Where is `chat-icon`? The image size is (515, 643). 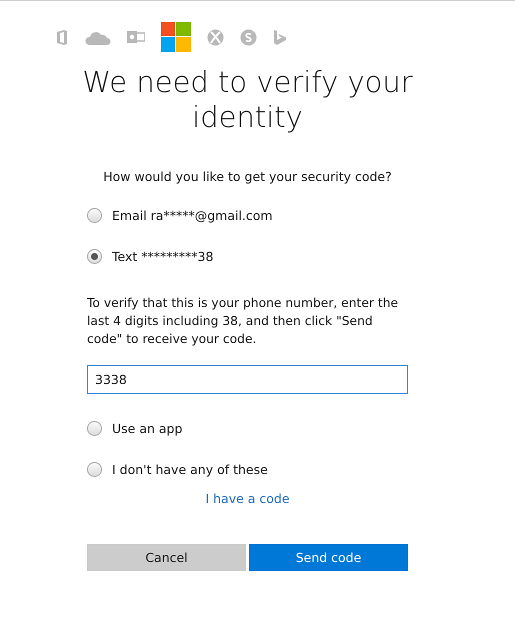
chat-icon is located at coordinates (248, 37).